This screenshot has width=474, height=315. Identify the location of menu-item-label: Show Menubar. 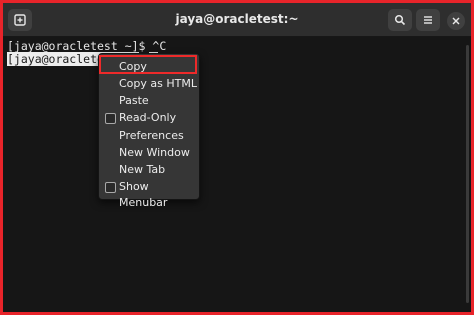
(143, 194).